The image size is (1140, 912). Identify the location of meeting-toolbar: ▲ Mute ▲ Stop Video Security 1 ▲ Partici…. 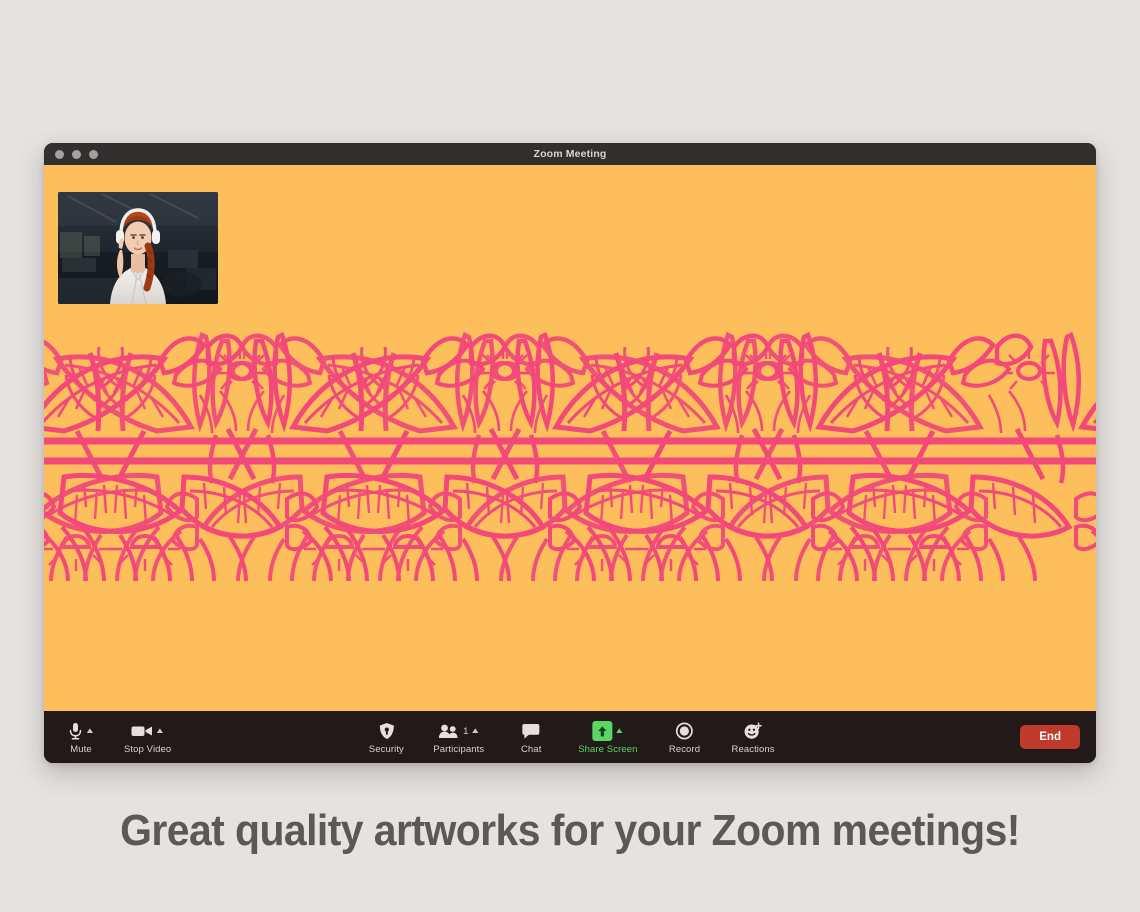
(570, 737).